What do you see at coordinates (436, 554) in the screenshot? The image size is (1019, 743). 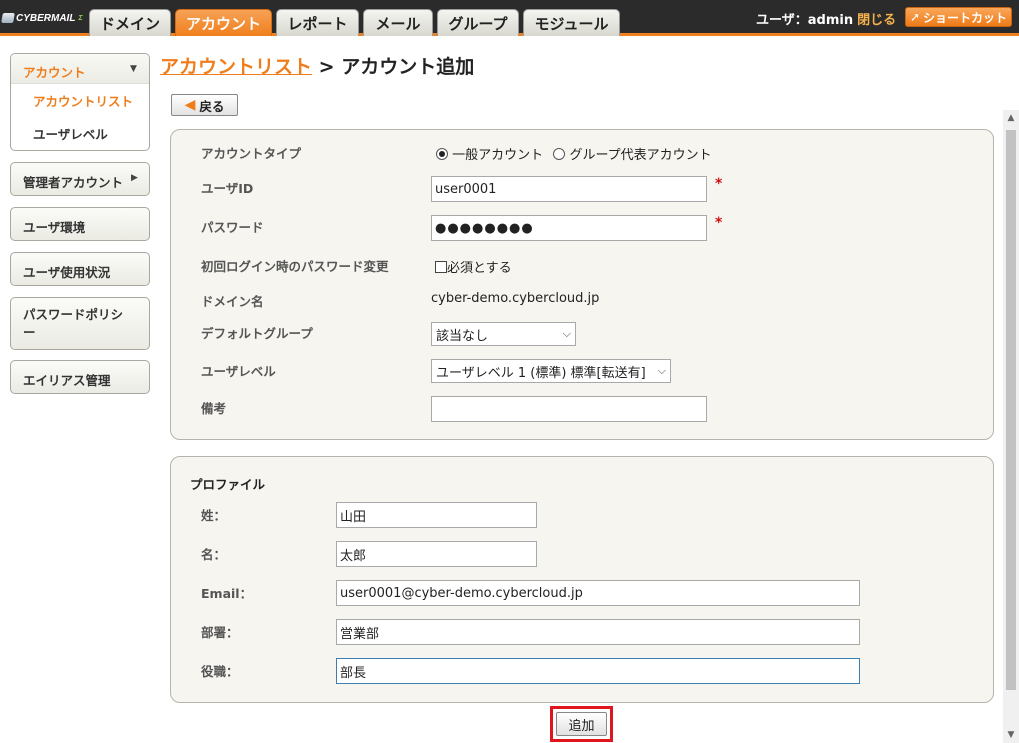 I see `first-name-input: 太郎` at bounding box center [436, 554].